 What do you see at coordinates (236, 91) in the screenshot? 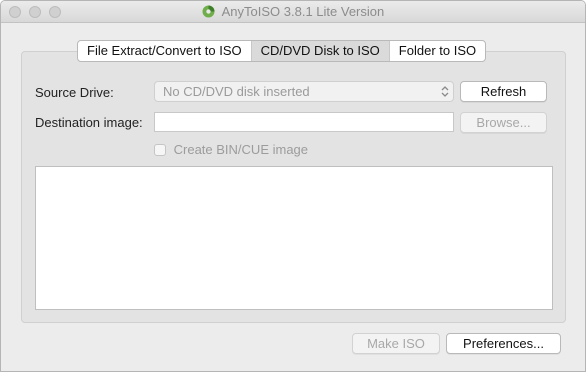
I see `source-drive-value: No CD/DVD disk inserted` at bounding box center [236, 91].